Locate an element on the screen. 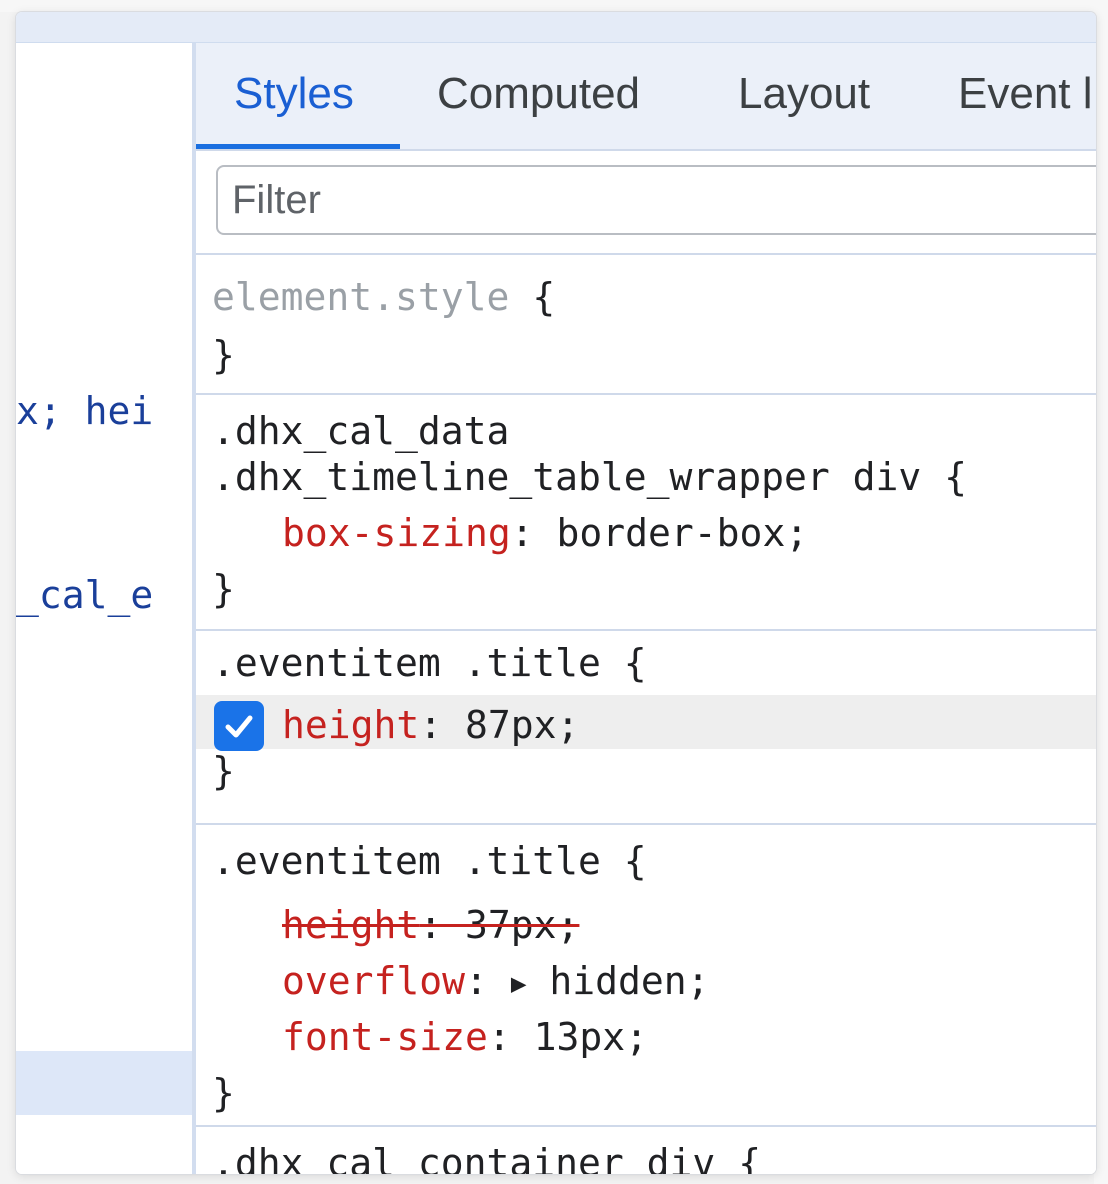 The height and width of the screenshot is (1184, 1108). declaration-height-overridden: height: 37px; is located at coordinates (430, 925).